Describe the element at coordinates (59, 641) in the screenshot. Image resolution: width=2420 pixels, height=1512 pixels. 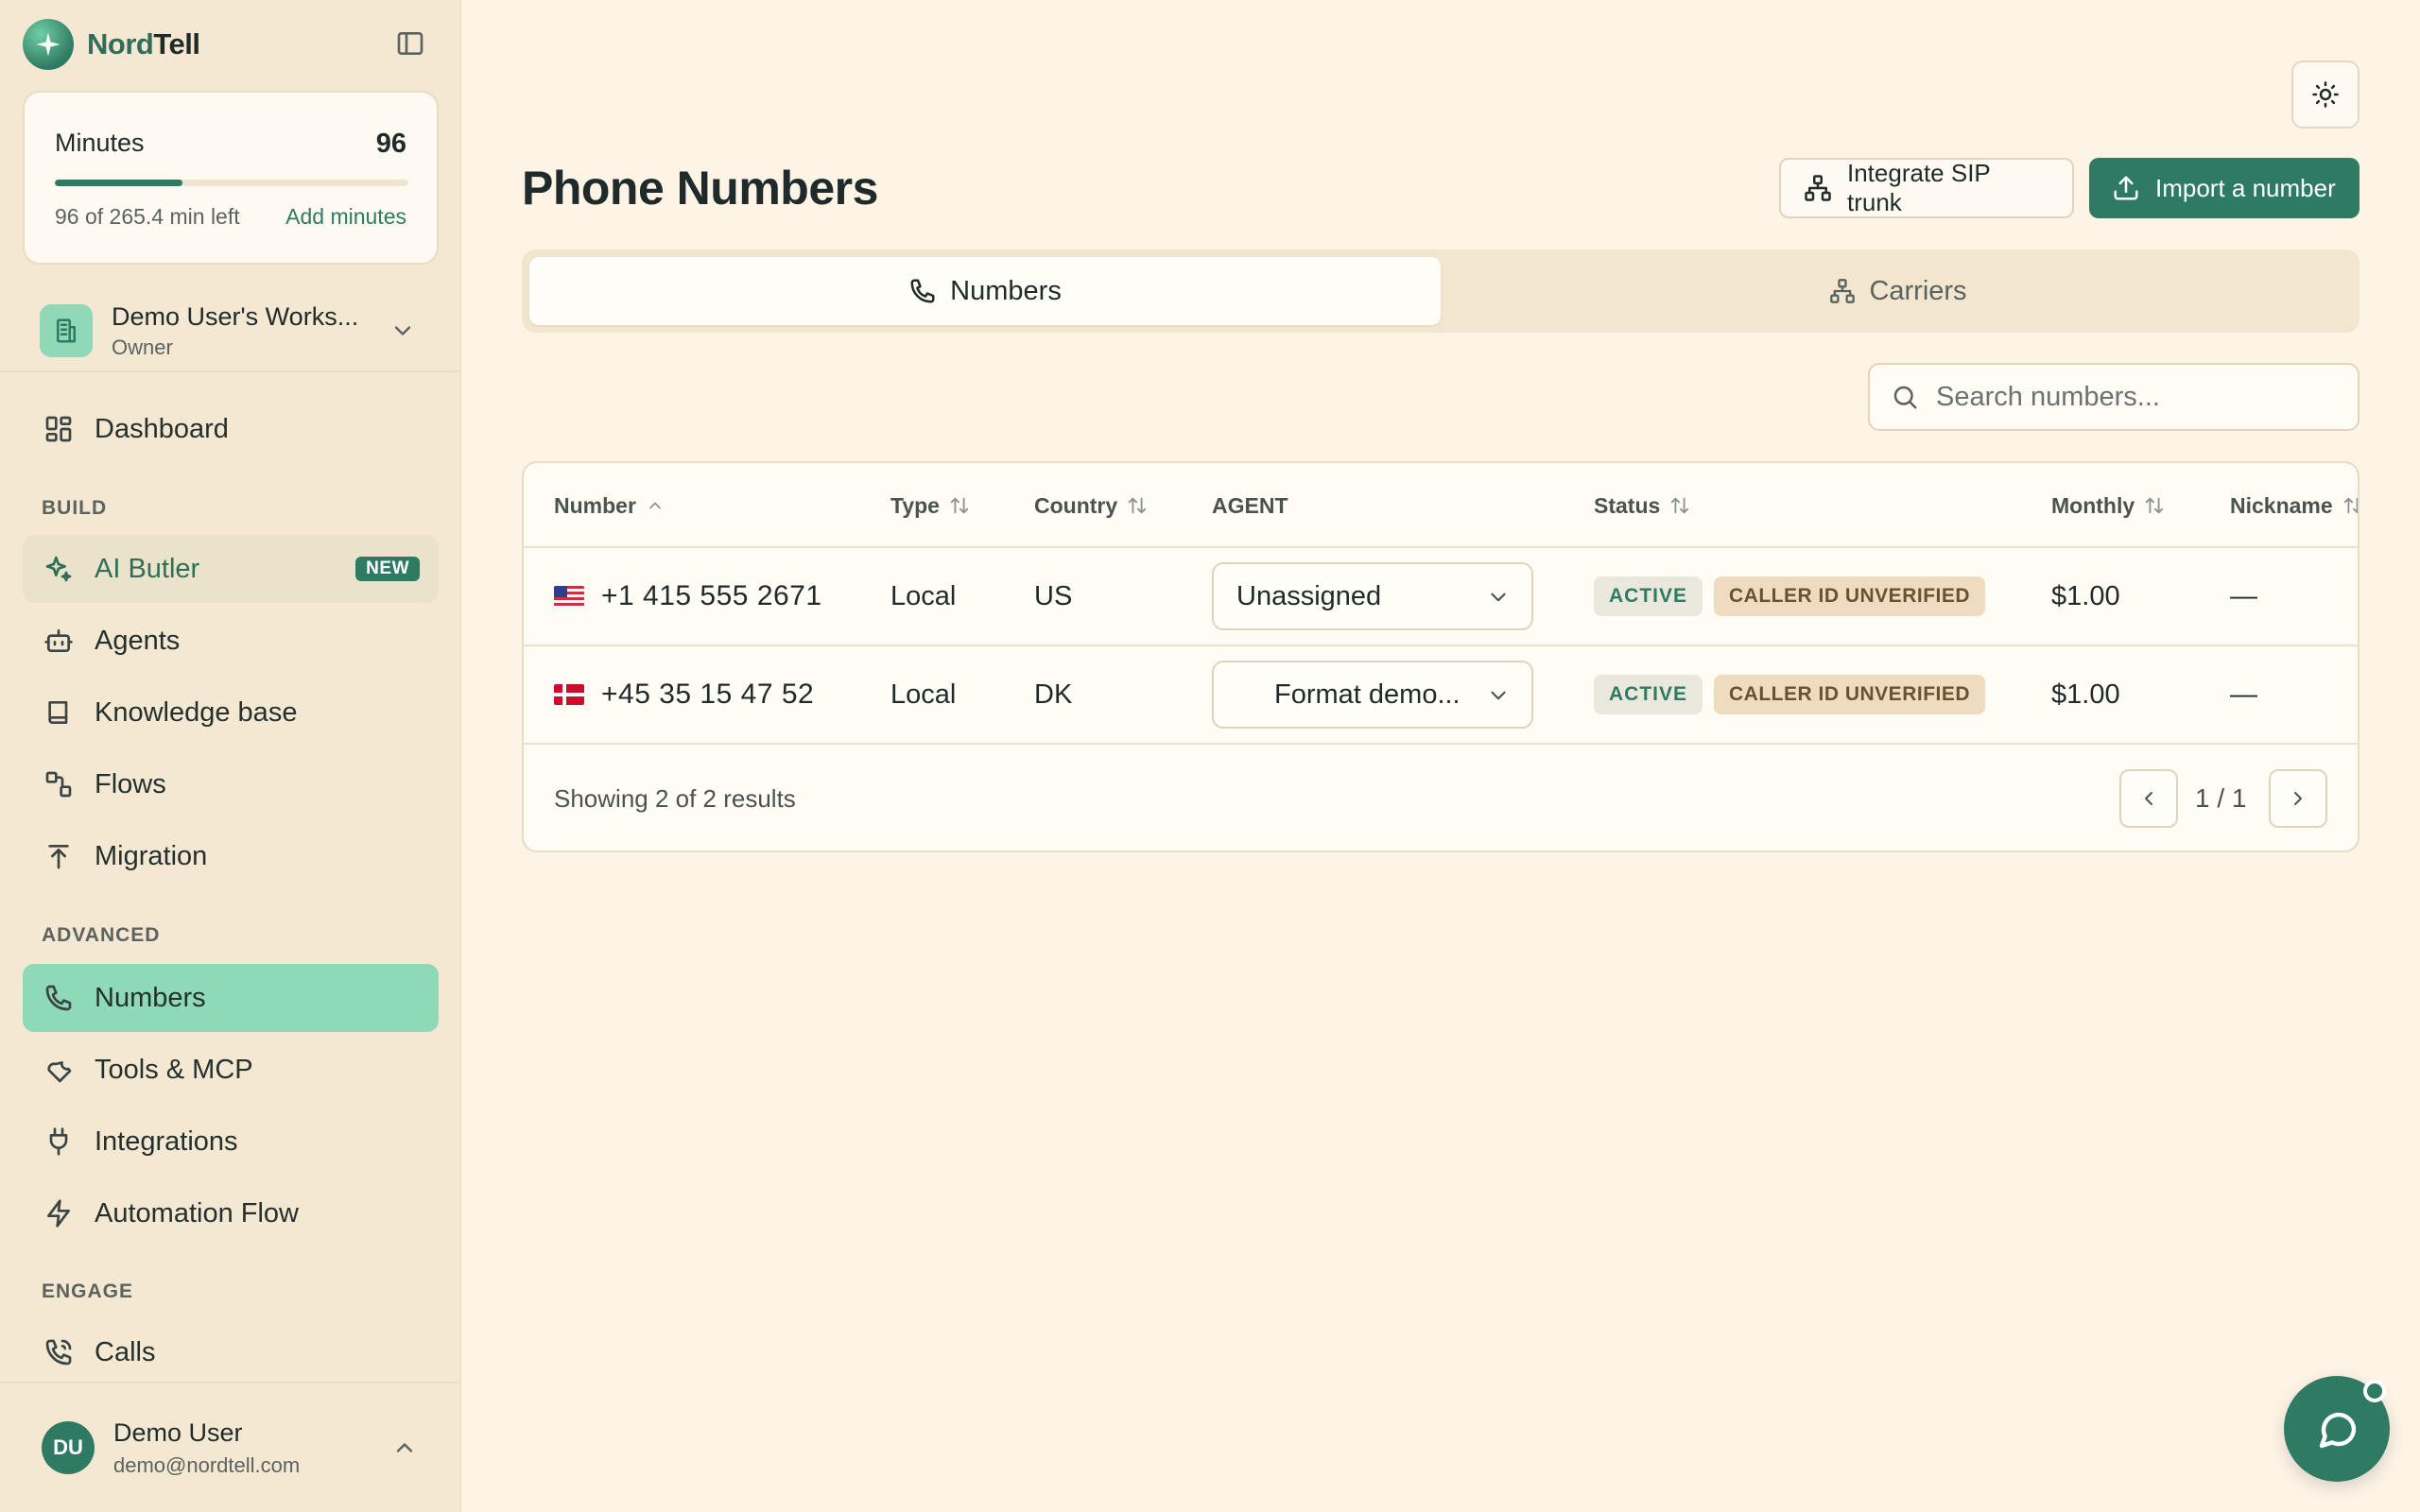
I see `bot-icon` at that location.